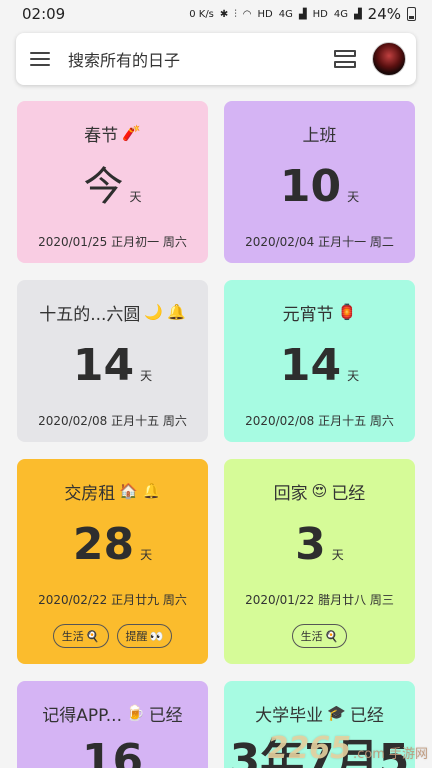 This screenshot has width=432, height=768. I want to click on watermark-text: .com 手游网, so click(390, 754).